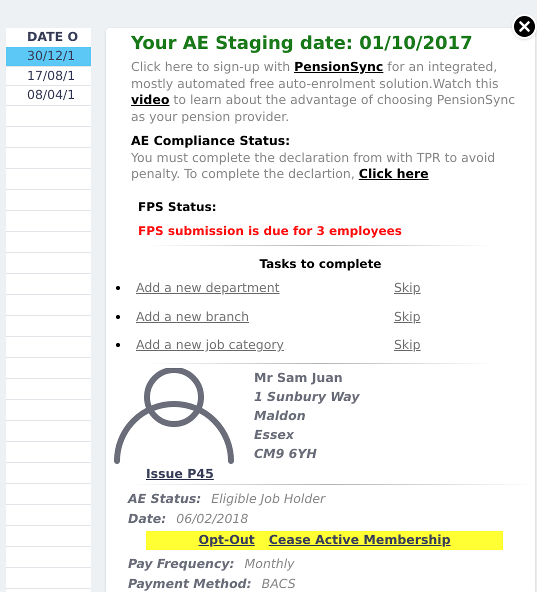  Describe the element at coordinates (52, 37) in the screenshot. I see `column-header: DATE O` at that location.